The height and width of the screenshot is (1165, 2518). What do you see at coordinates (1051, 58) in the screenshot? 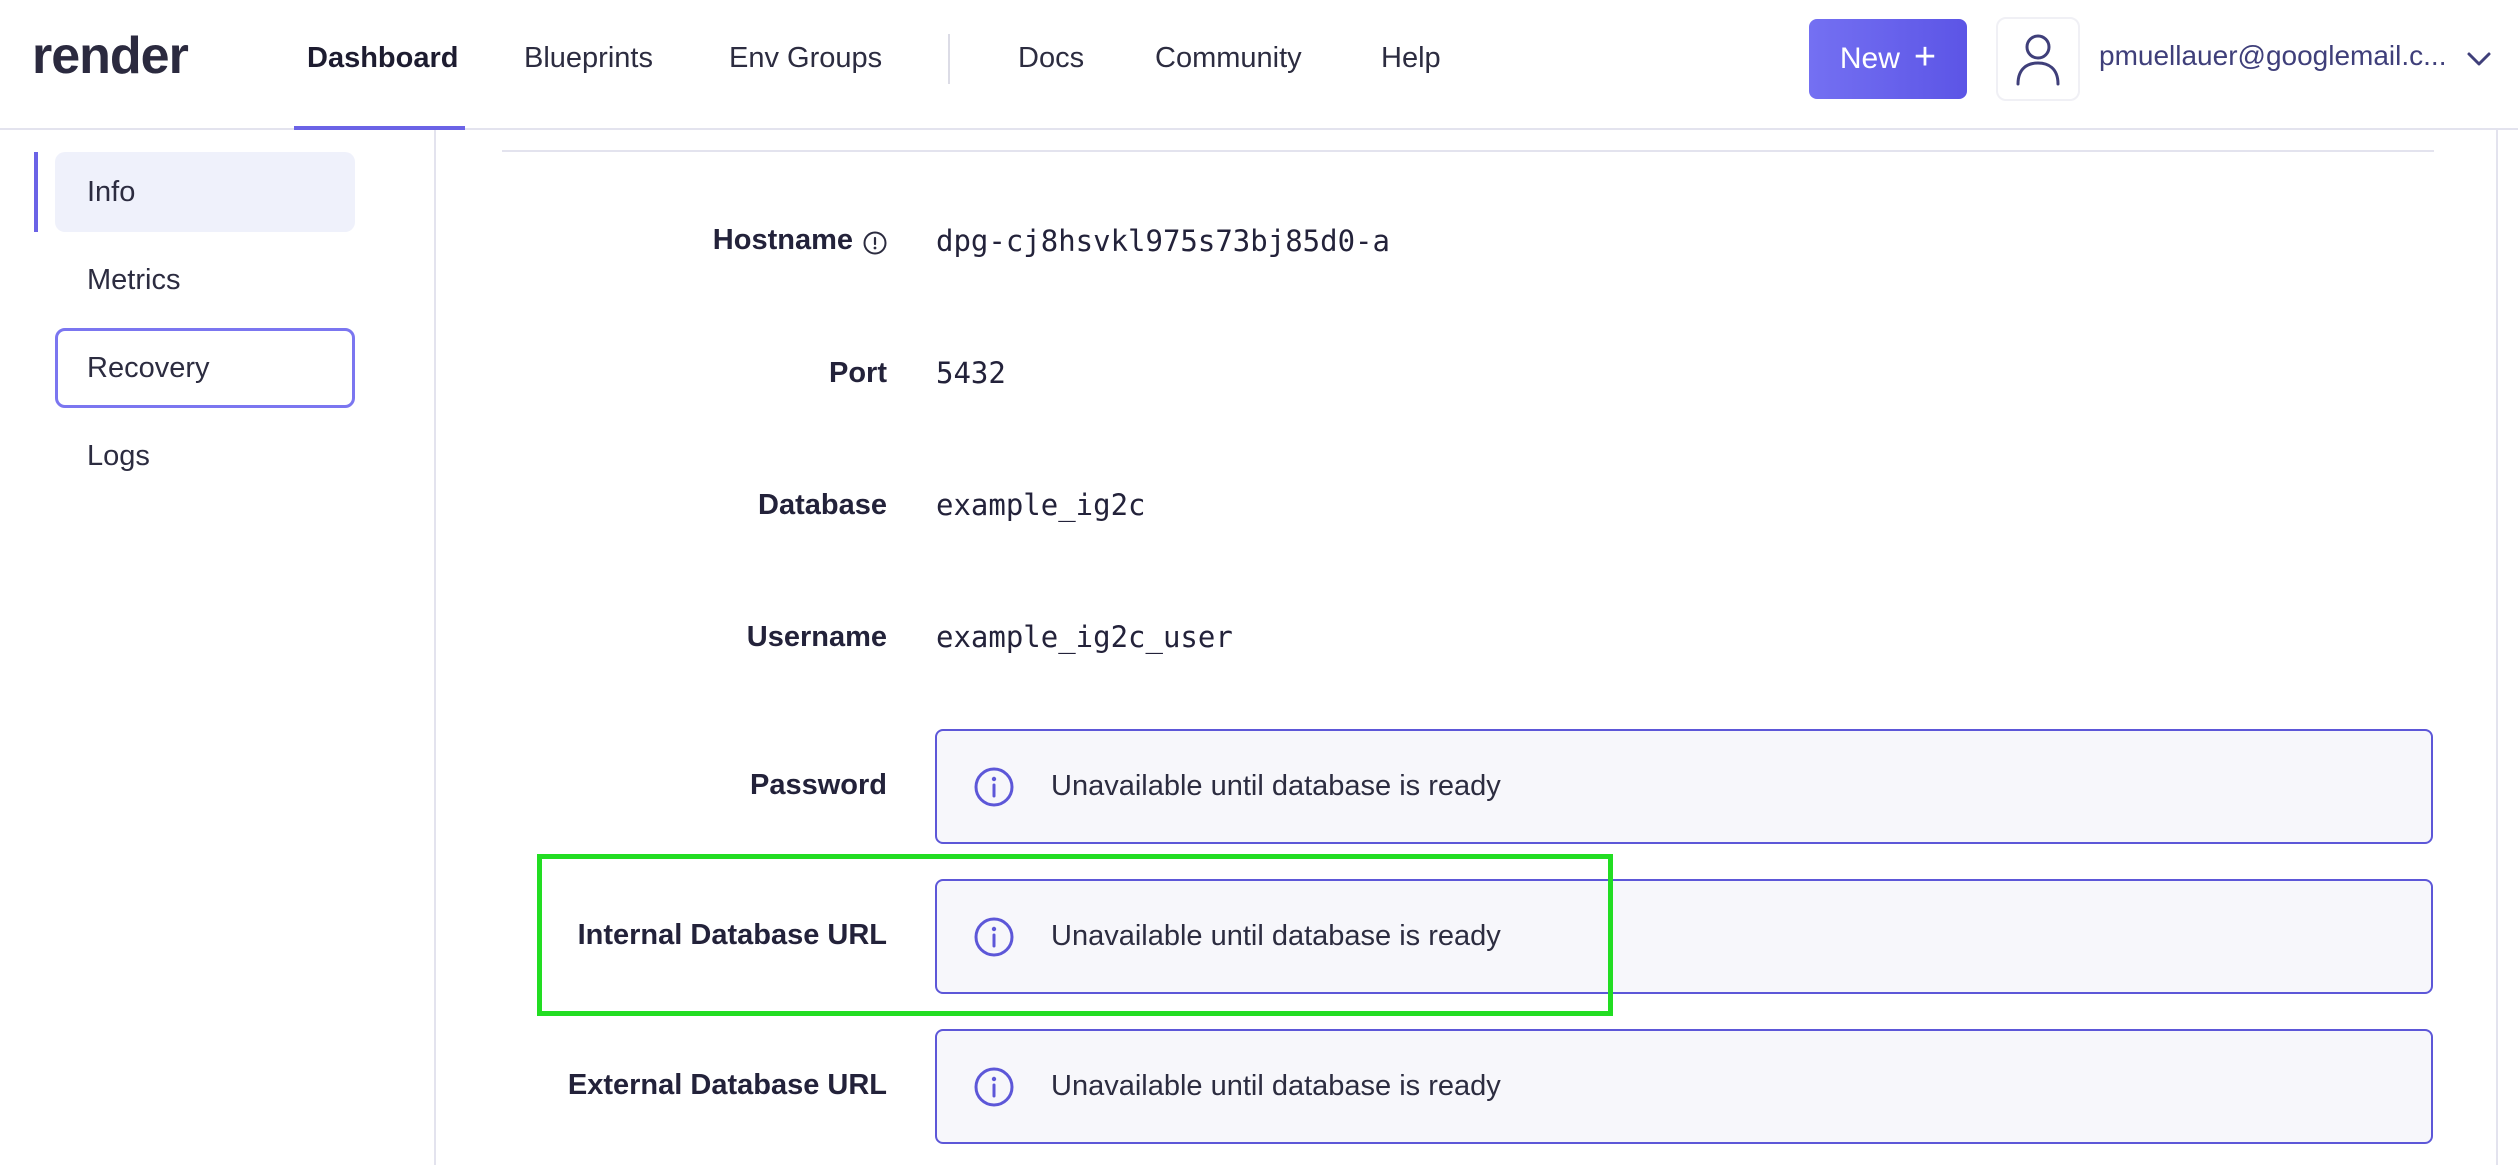
I see `nav-docs: Docs` at bounding box center [1051, 58].